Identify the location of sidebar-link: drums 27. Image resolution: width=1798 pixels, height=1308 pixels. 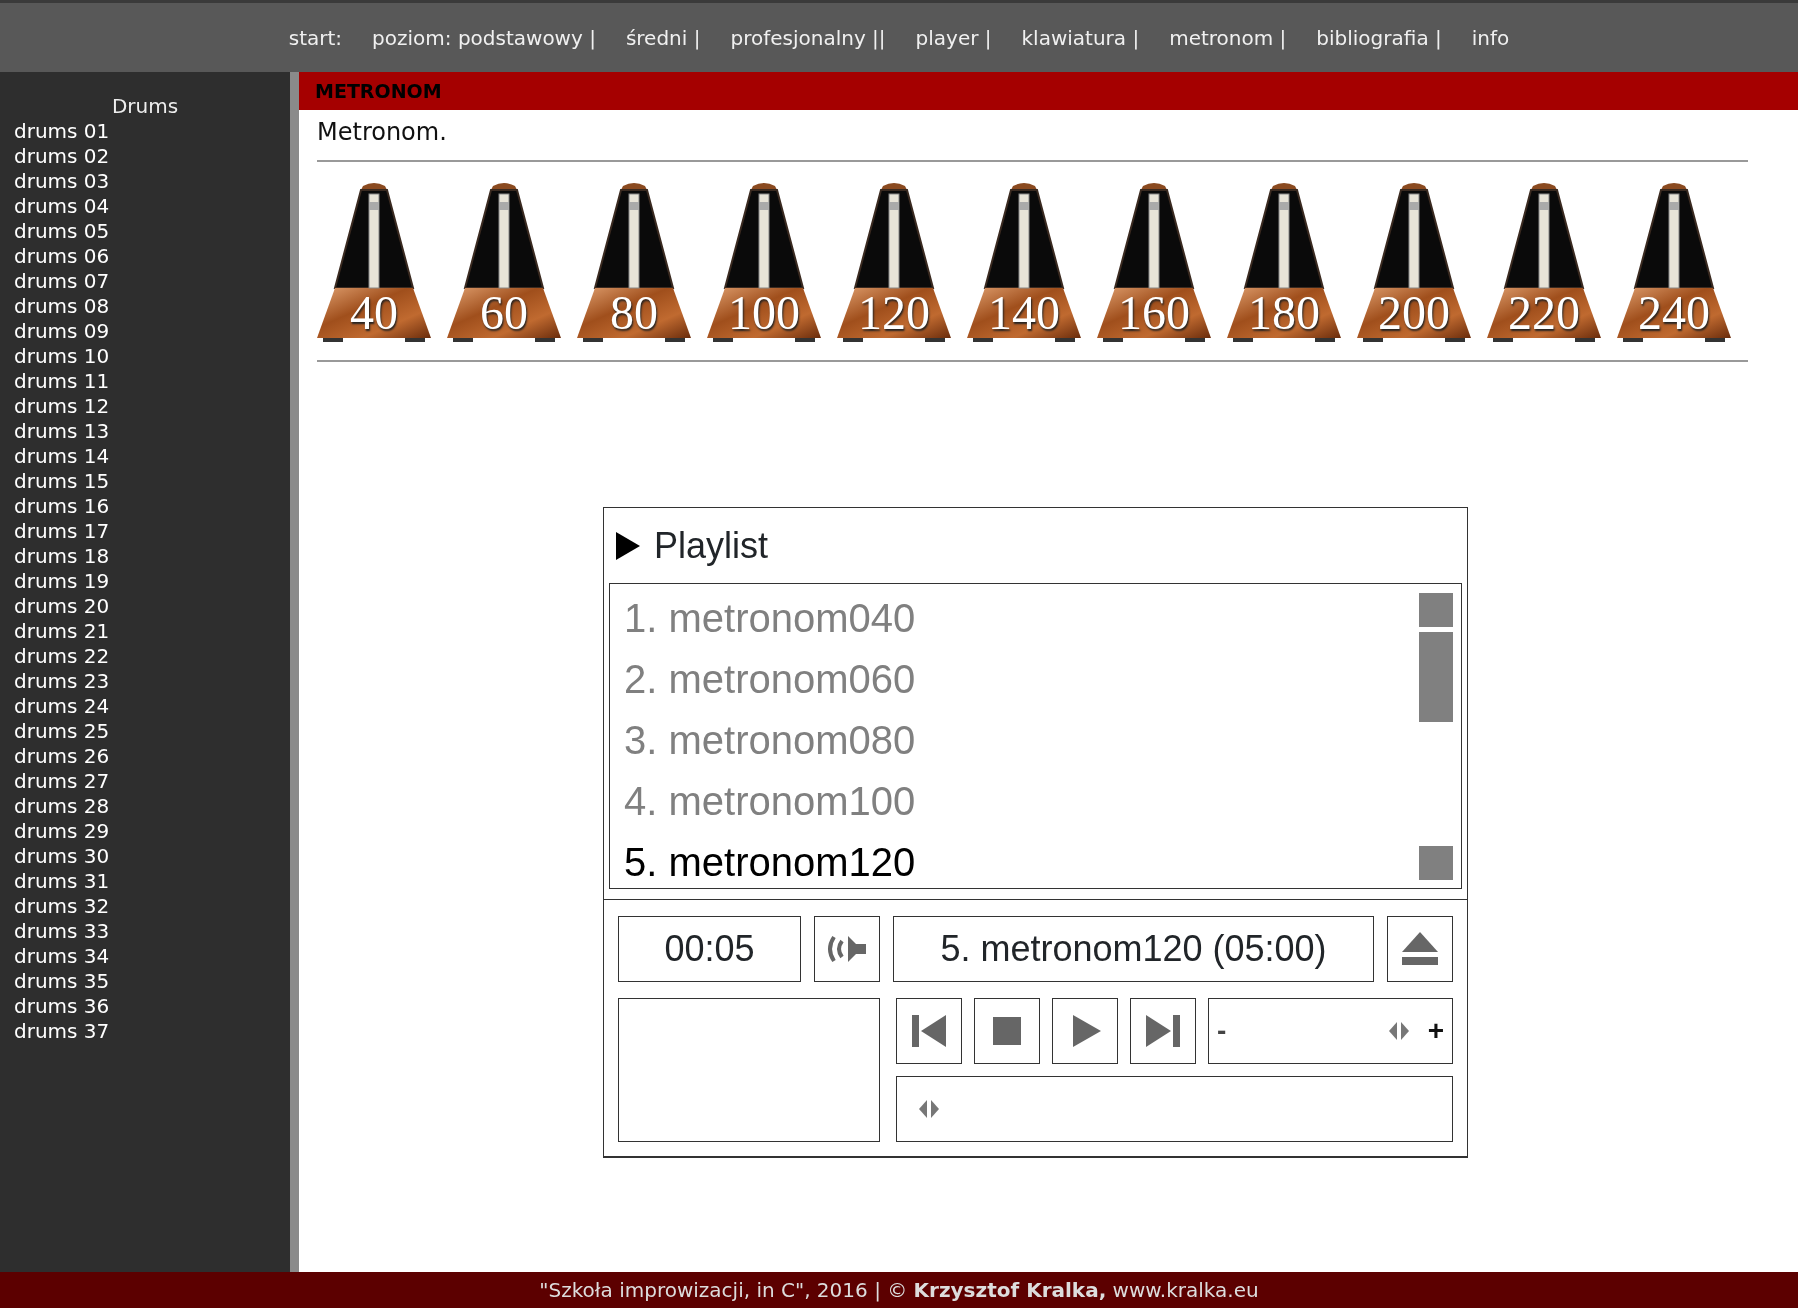
(55, 781).